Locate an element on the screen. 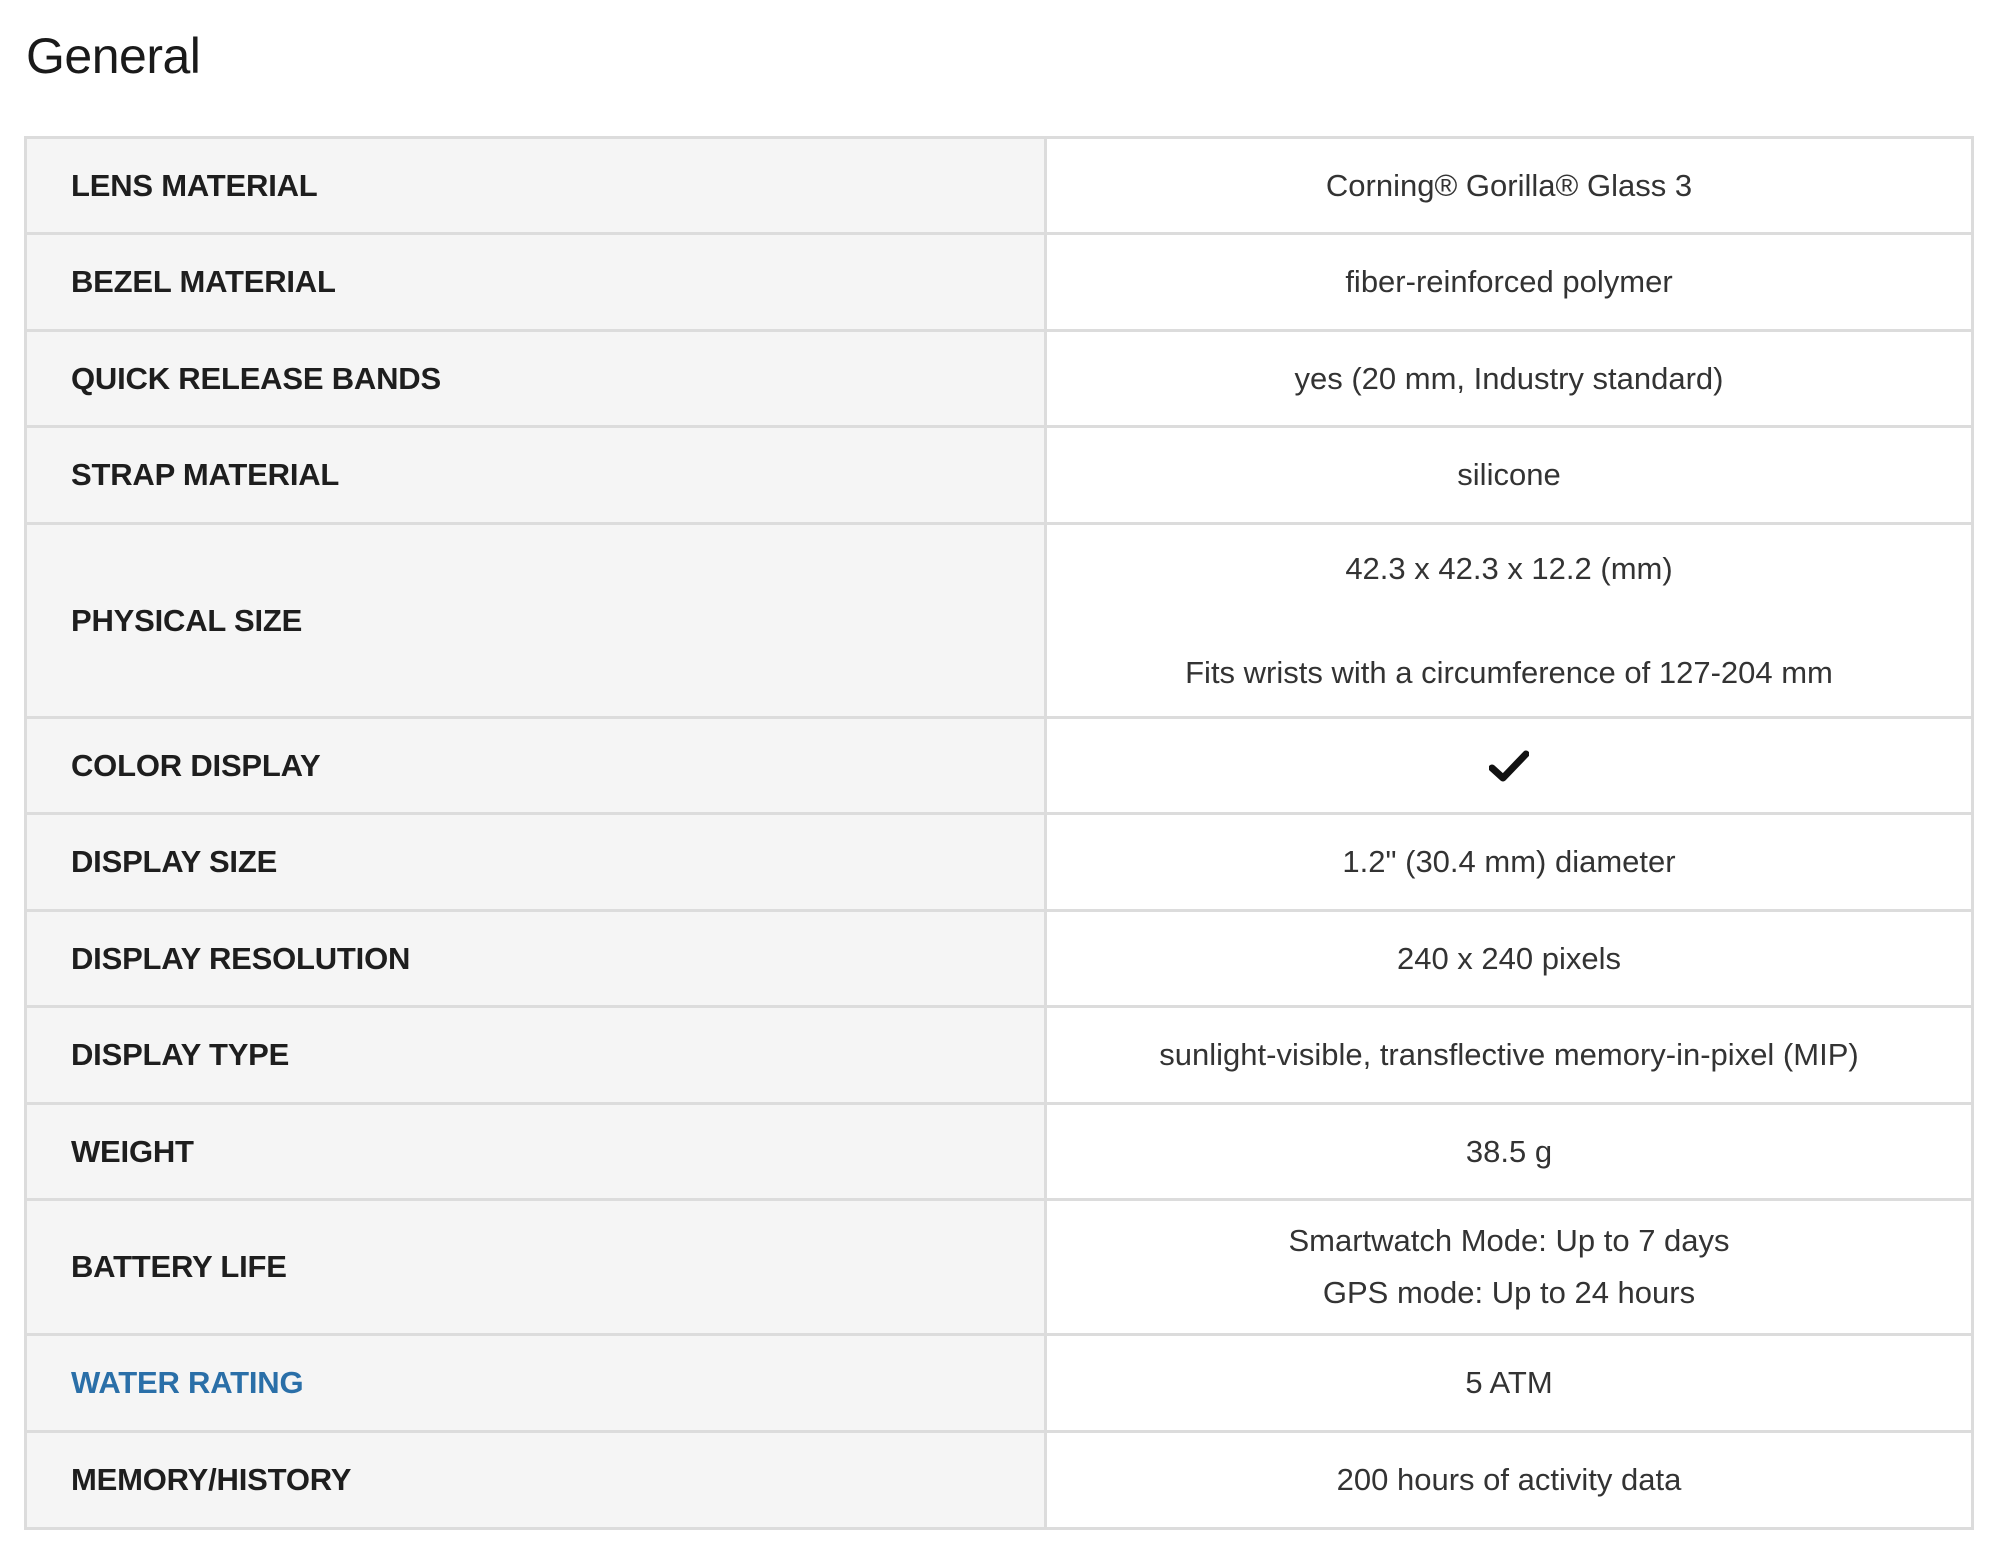  checkmark-icon is located at coordinates (1509, 766).